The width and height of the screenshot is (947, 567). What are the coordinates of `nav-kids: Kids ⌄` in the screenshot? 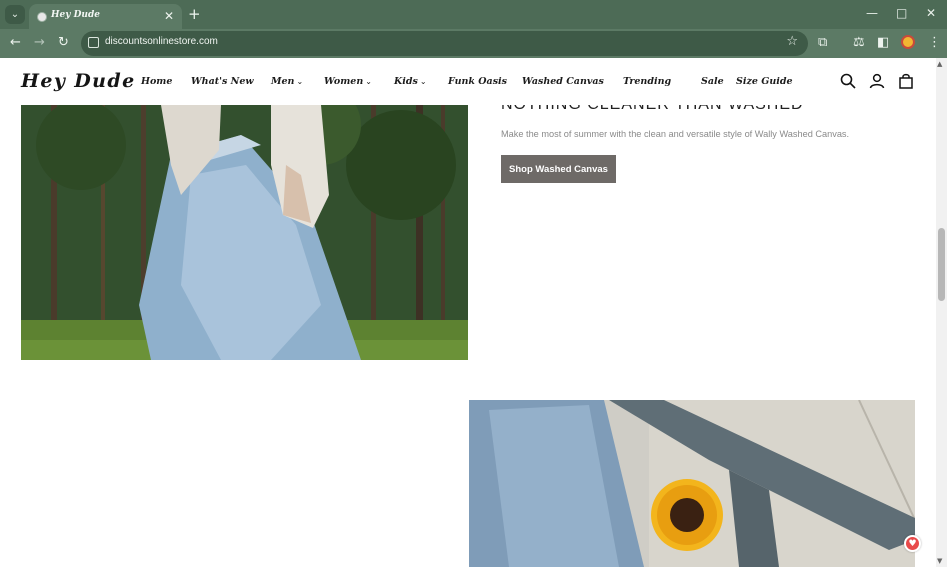 It's located at (421, 81).